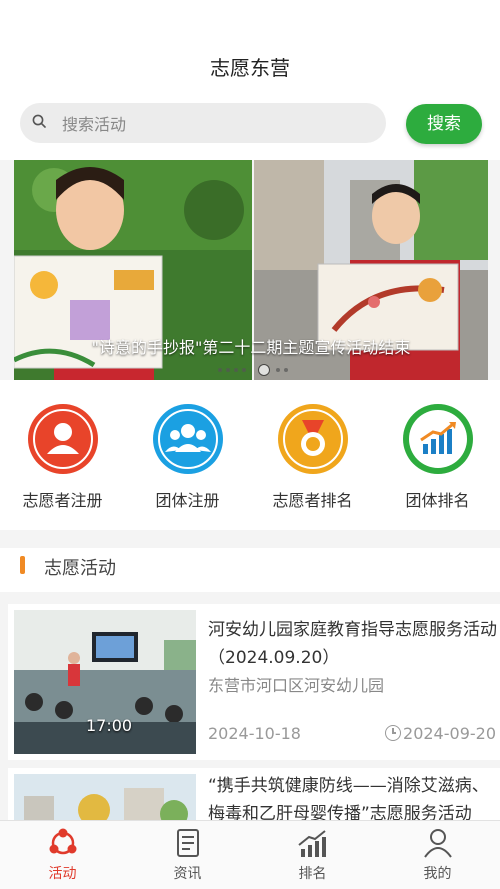  I want to click on quick-link-volunteer-register: 志愿者注册, so click(62, 457).